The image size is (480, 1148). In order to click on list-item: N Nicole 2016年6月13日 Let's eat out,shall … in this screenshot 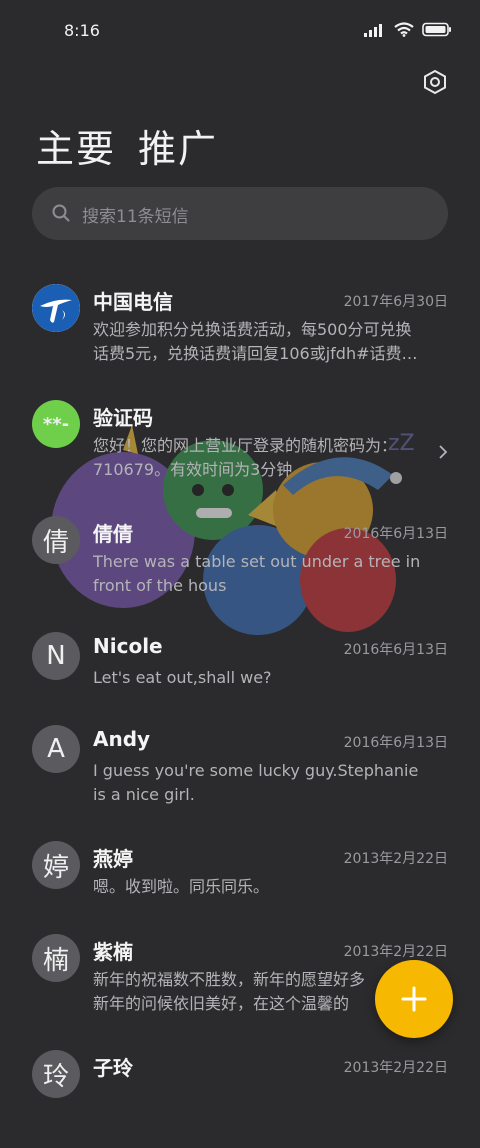, I will do `click(240, 660)`.